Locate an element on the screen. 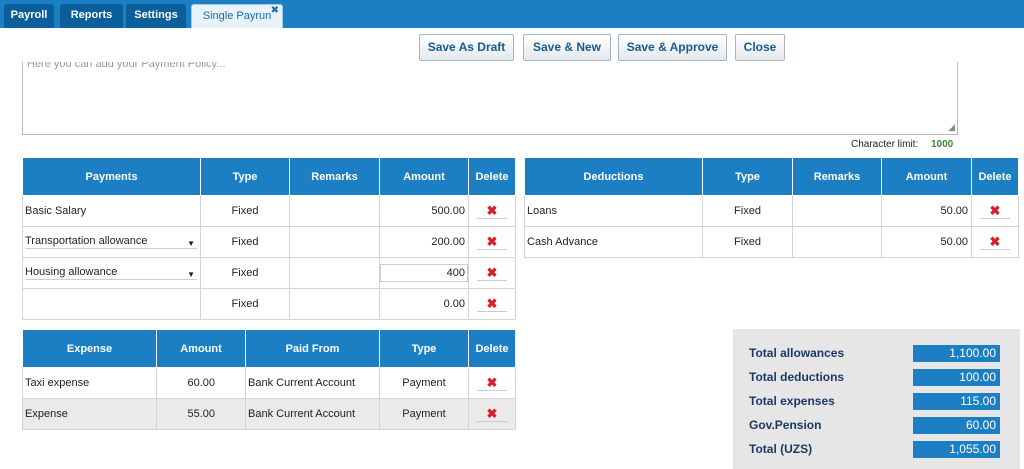 Image resolution: width=1024 pixels, height=469 pixels. table-row: Basic Salary Fixed 500.00 ✖ is located at coordinates (269, 211).